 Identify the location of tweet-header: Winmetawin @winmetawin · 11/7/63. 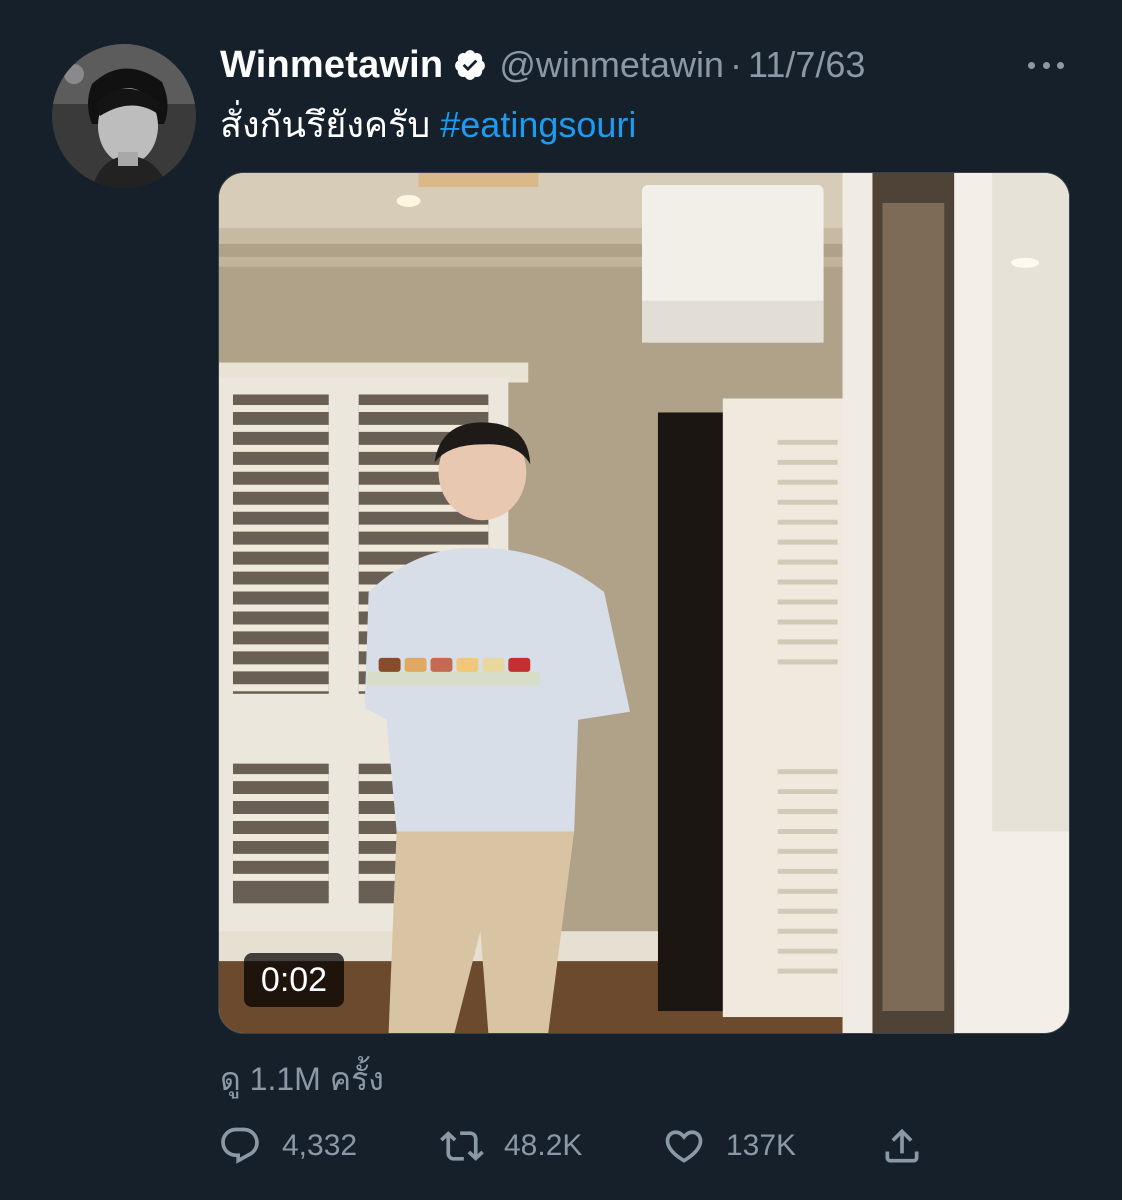
(542, 65).